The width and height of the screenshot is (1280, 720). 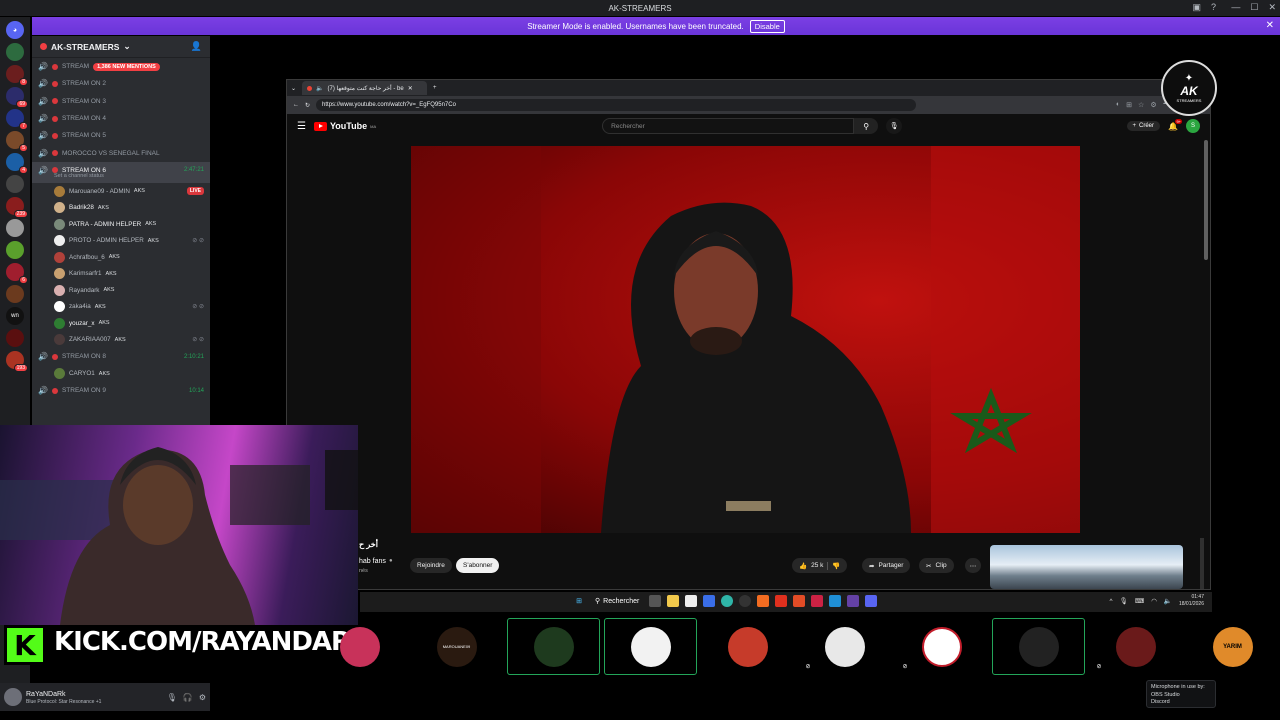 I want to click on search-button: ⚲ Rechercher, so click(x=617, y=601).